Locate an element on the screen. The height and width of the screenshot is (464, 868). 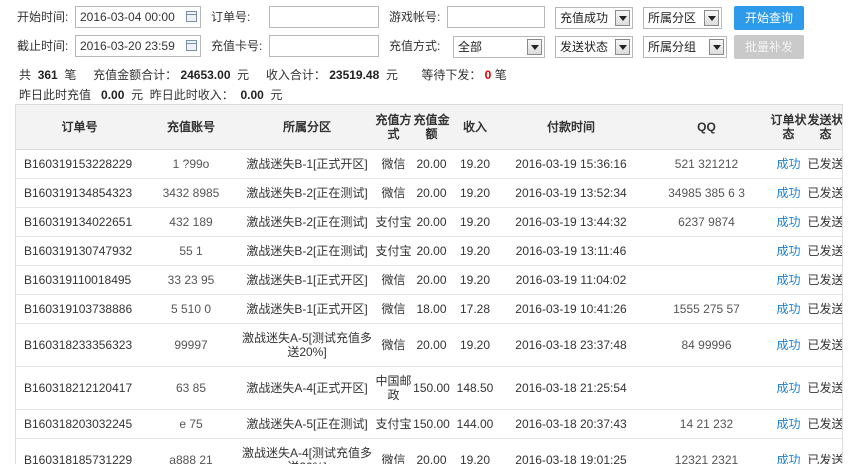
pay-time-cell: 2016-03-18 23:37:48 is located at coordinates (571, 345).